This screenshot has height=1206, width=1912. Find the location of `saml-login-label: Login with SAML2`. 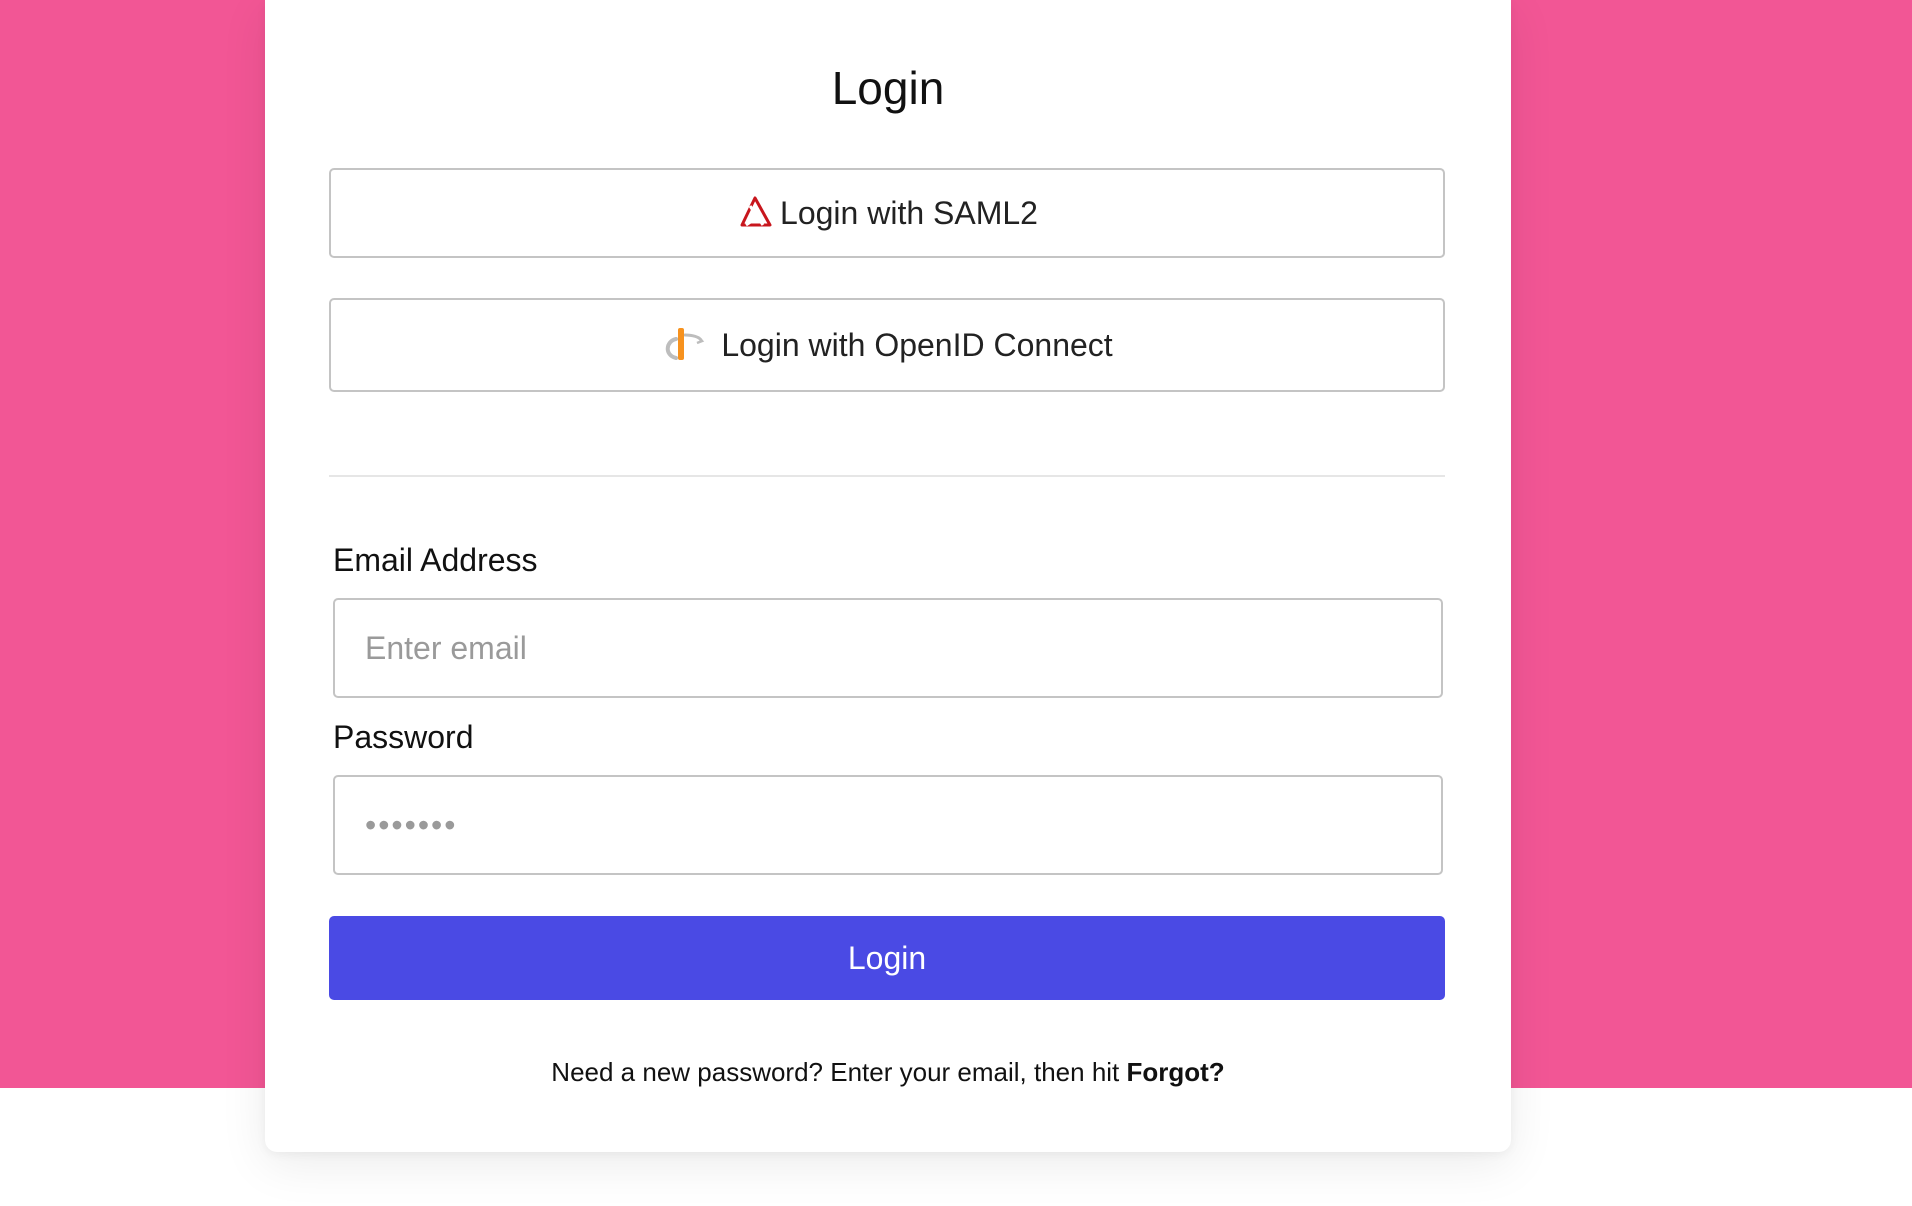

saml-login-label: Login with SAML2 is located at coordinates (909, 212).